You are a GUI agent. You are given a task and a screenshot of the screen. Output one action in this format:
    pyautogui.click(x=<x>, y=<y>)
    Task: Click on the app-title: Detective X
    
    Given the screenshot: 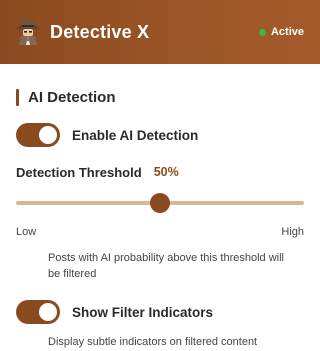 What is the action you would take?
    pyautogui.click(x=100, y=31)
    